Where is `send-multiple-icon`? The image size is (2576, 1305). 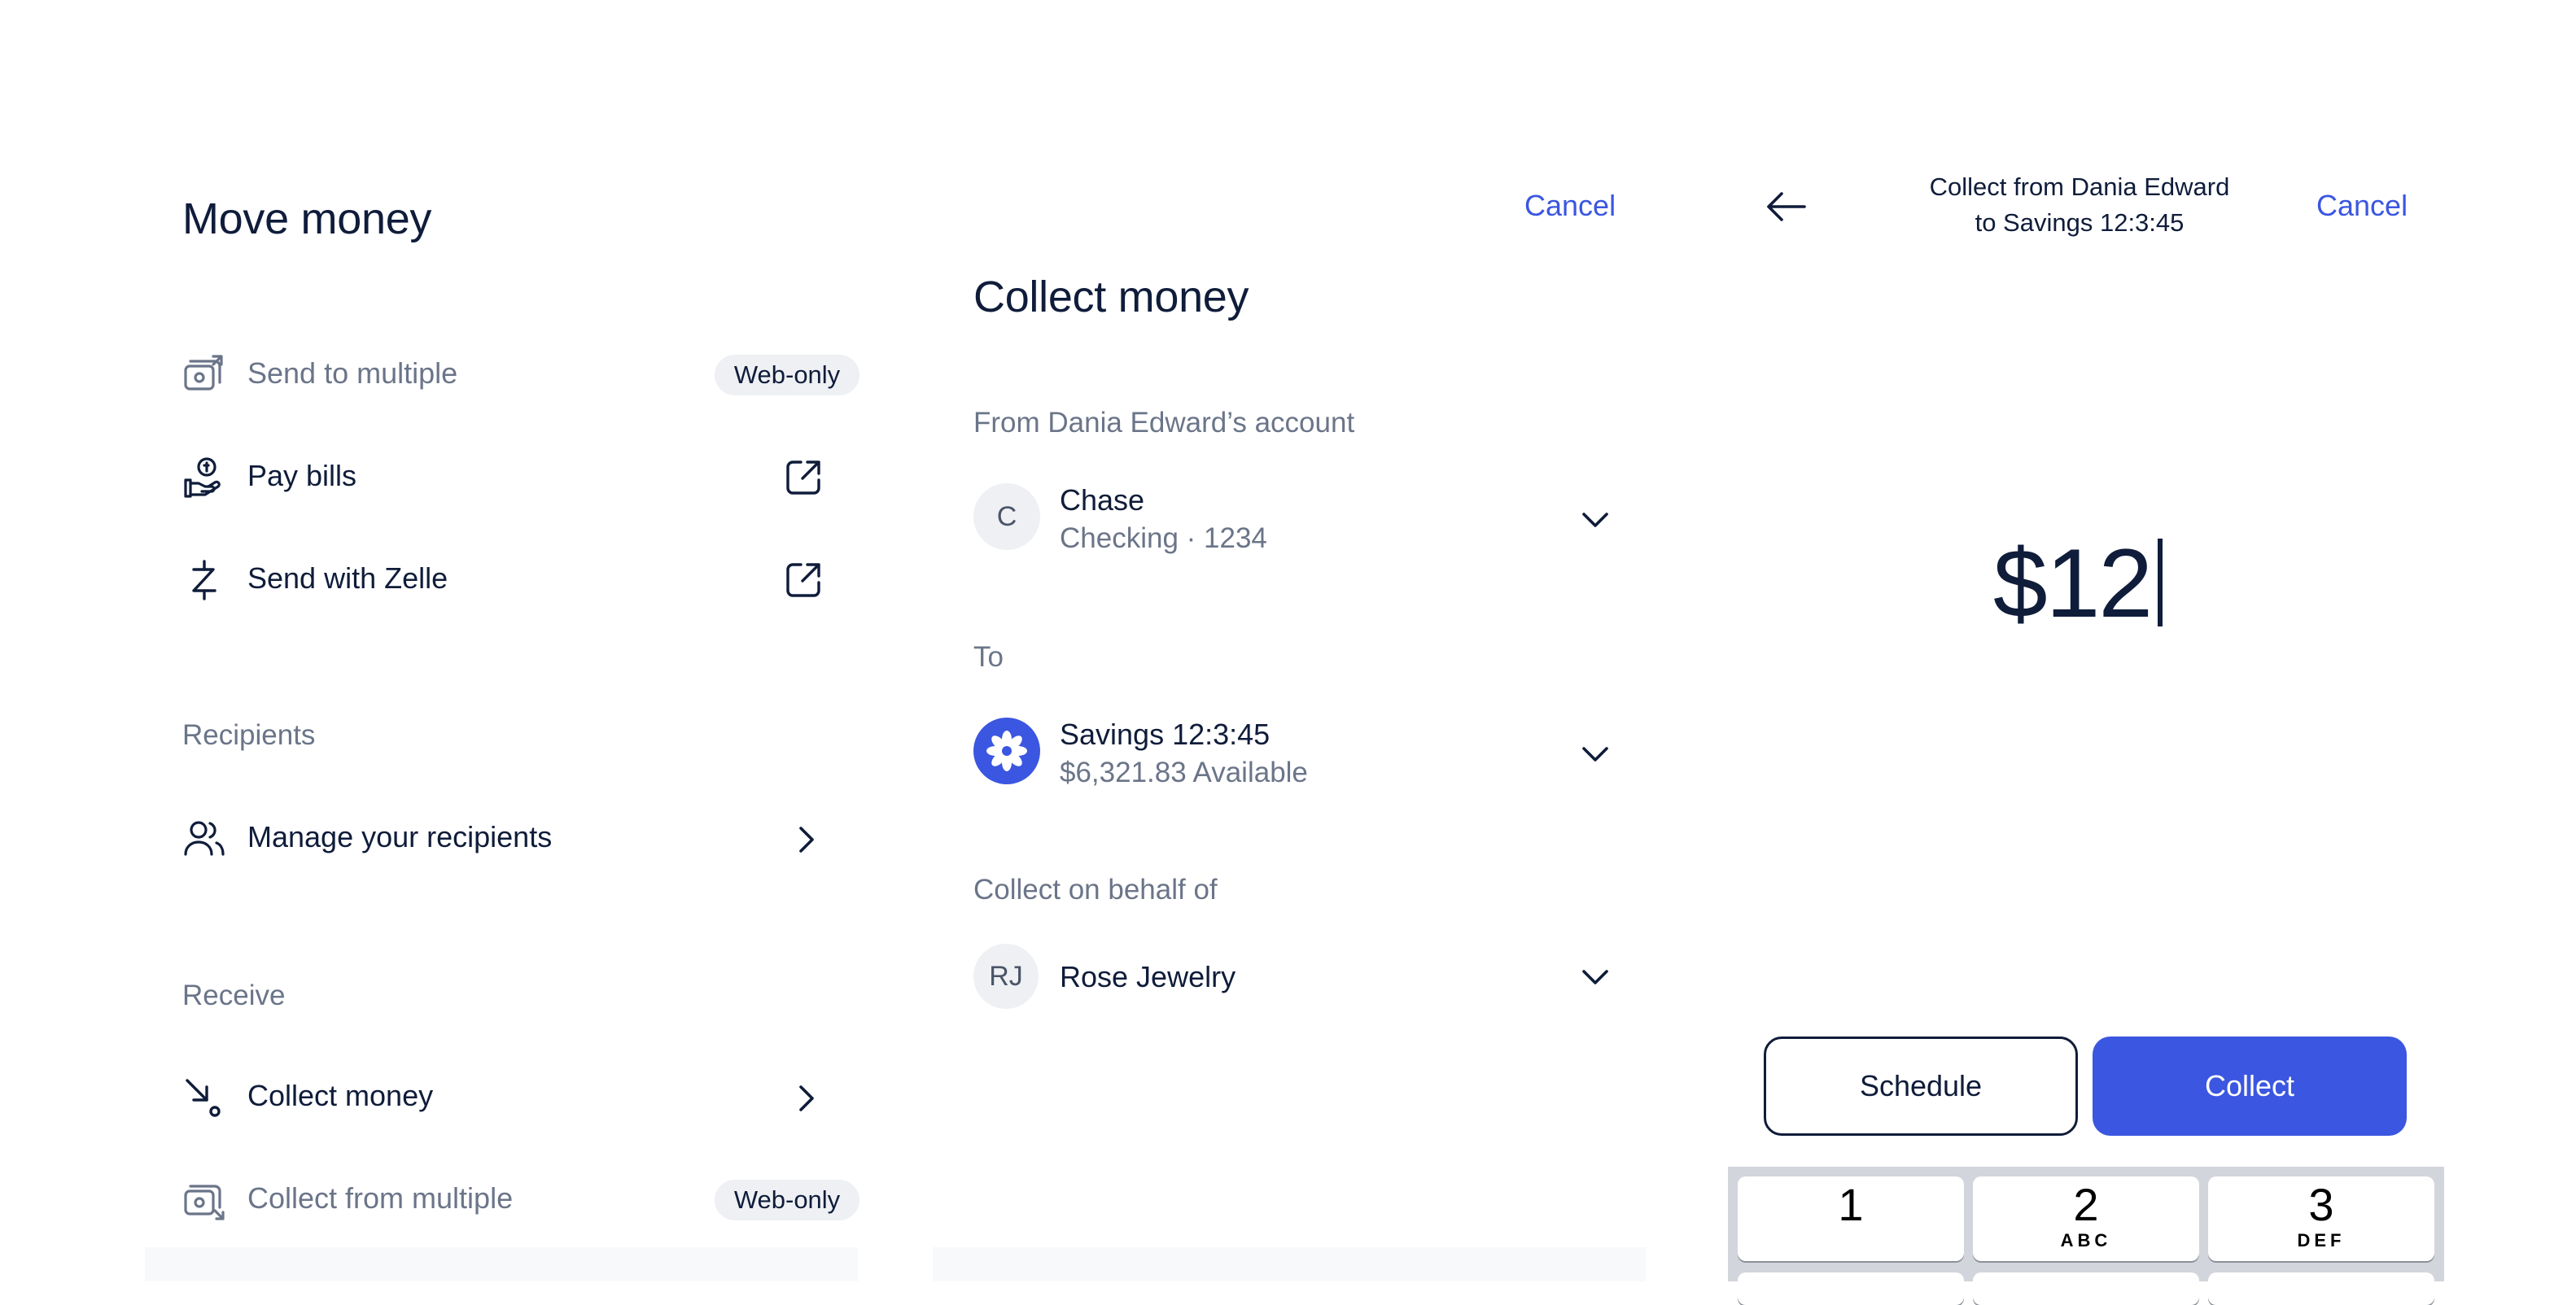 send-multiple-icon is located at coordinates (204, 375).